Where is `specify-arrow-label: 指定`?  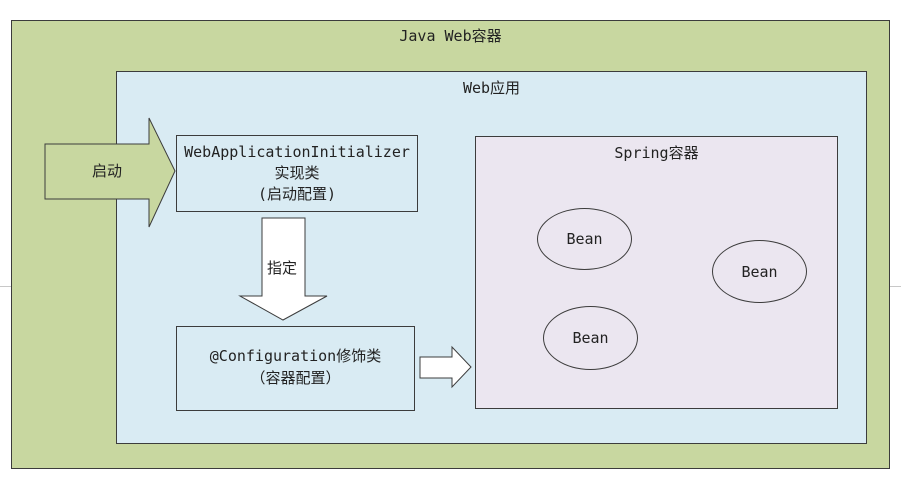
specify-arrow-label: 指定 is located at coordinates (282, 268).